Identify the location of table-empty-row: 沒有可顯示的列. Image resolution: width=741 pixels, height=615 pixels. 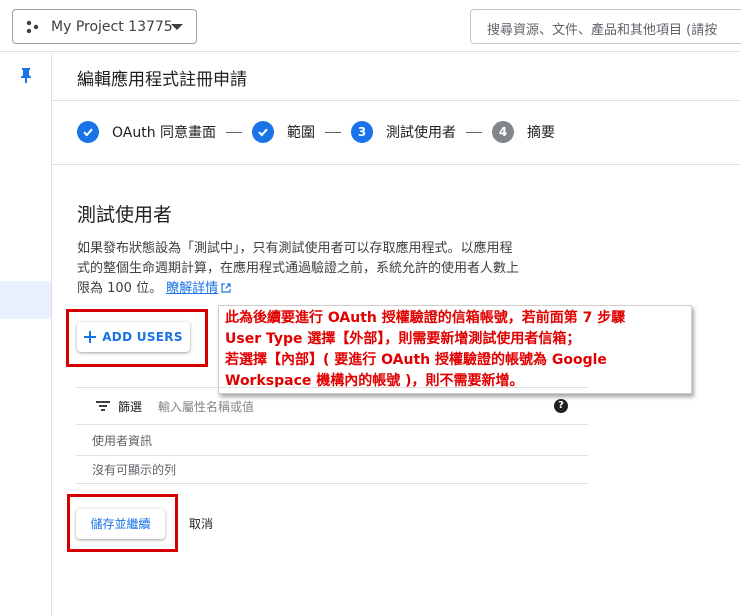
(332, 470).